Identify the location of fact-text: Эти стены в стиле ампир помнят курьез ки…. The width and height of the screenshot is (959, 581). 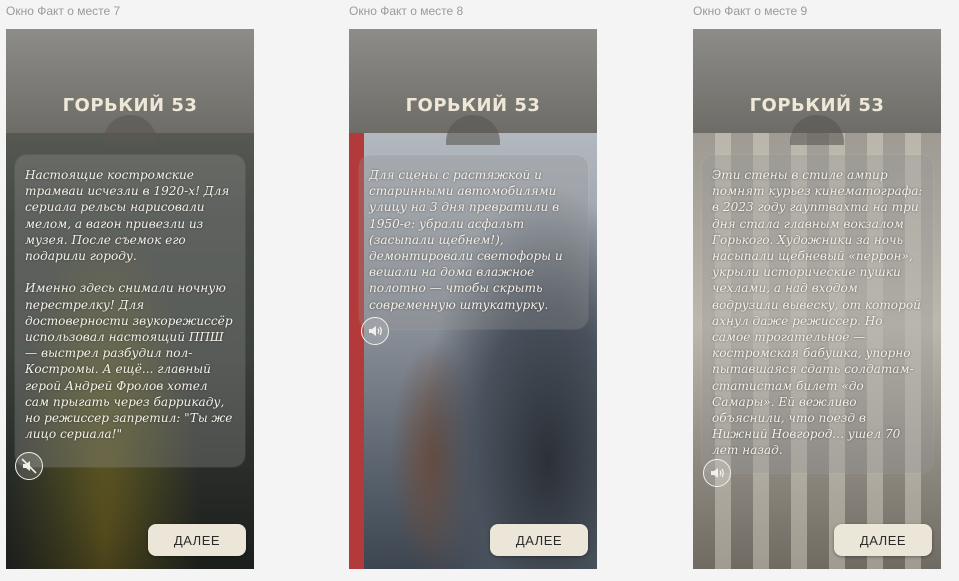
(817, 313).